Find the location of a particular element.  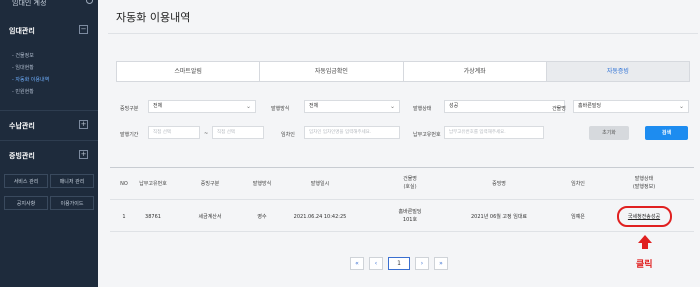

arrow-stem is located at coordinates (645, 245).